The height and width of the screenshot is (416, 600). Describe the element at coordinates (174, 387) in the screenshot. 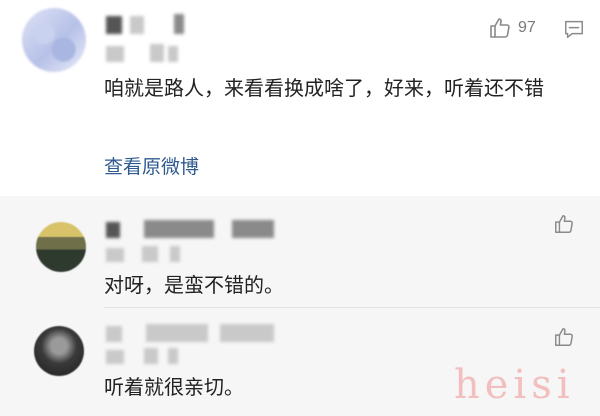

I see `reply-text: 听着就很亲切。` at that location.